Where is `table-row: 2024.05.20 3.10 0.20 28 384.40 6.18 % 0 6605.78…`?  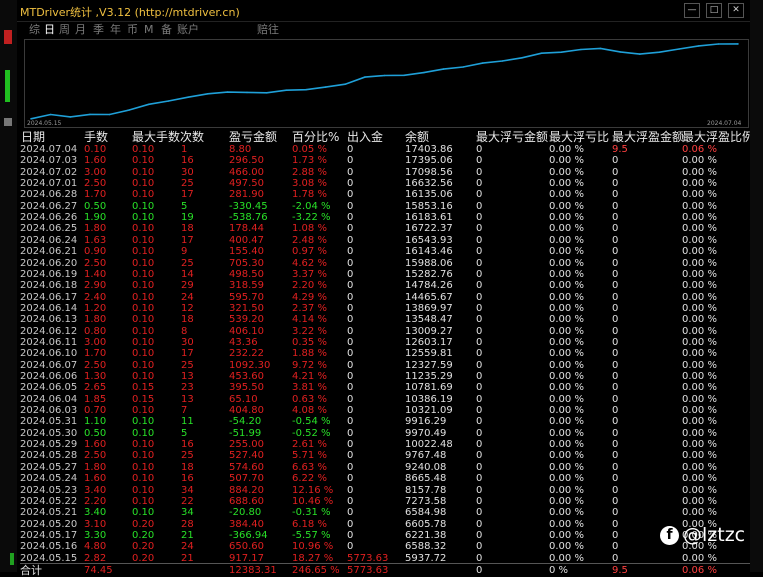 table-row: 2024.05.20 3.10 0.20 28 384.40 6.18 % 0 6605.78… is located at coordinates (385, 524).